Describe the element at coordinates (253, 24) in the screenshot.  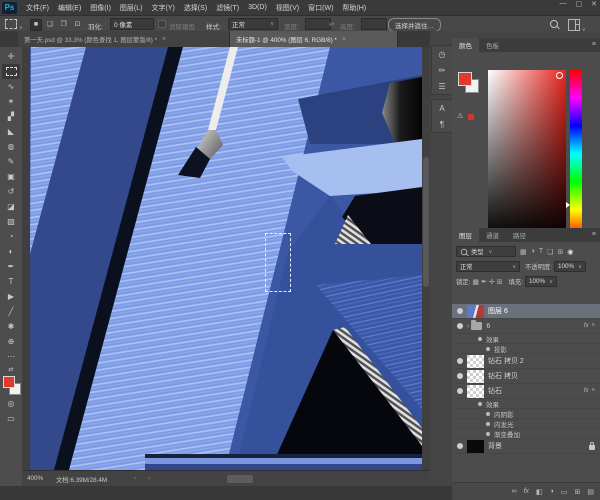
I see `style-dropdown: 正常 ∨` at that location.